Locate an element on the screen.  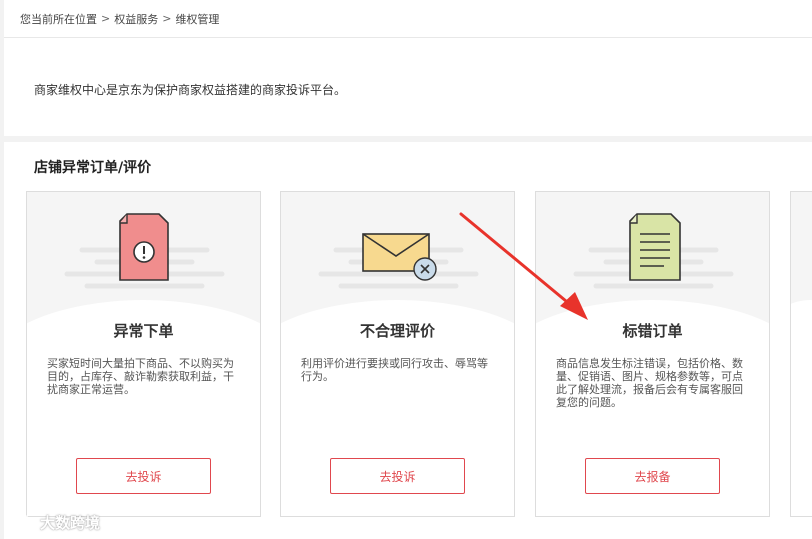
document-alert-icon is located at coordinates (144, 247).